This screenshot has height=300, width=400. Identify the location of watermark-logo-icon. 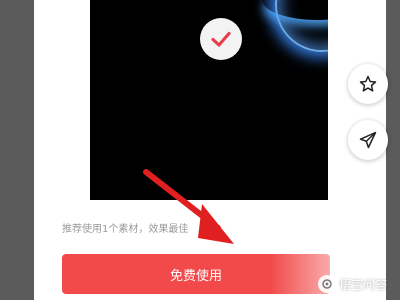
(327, 284).